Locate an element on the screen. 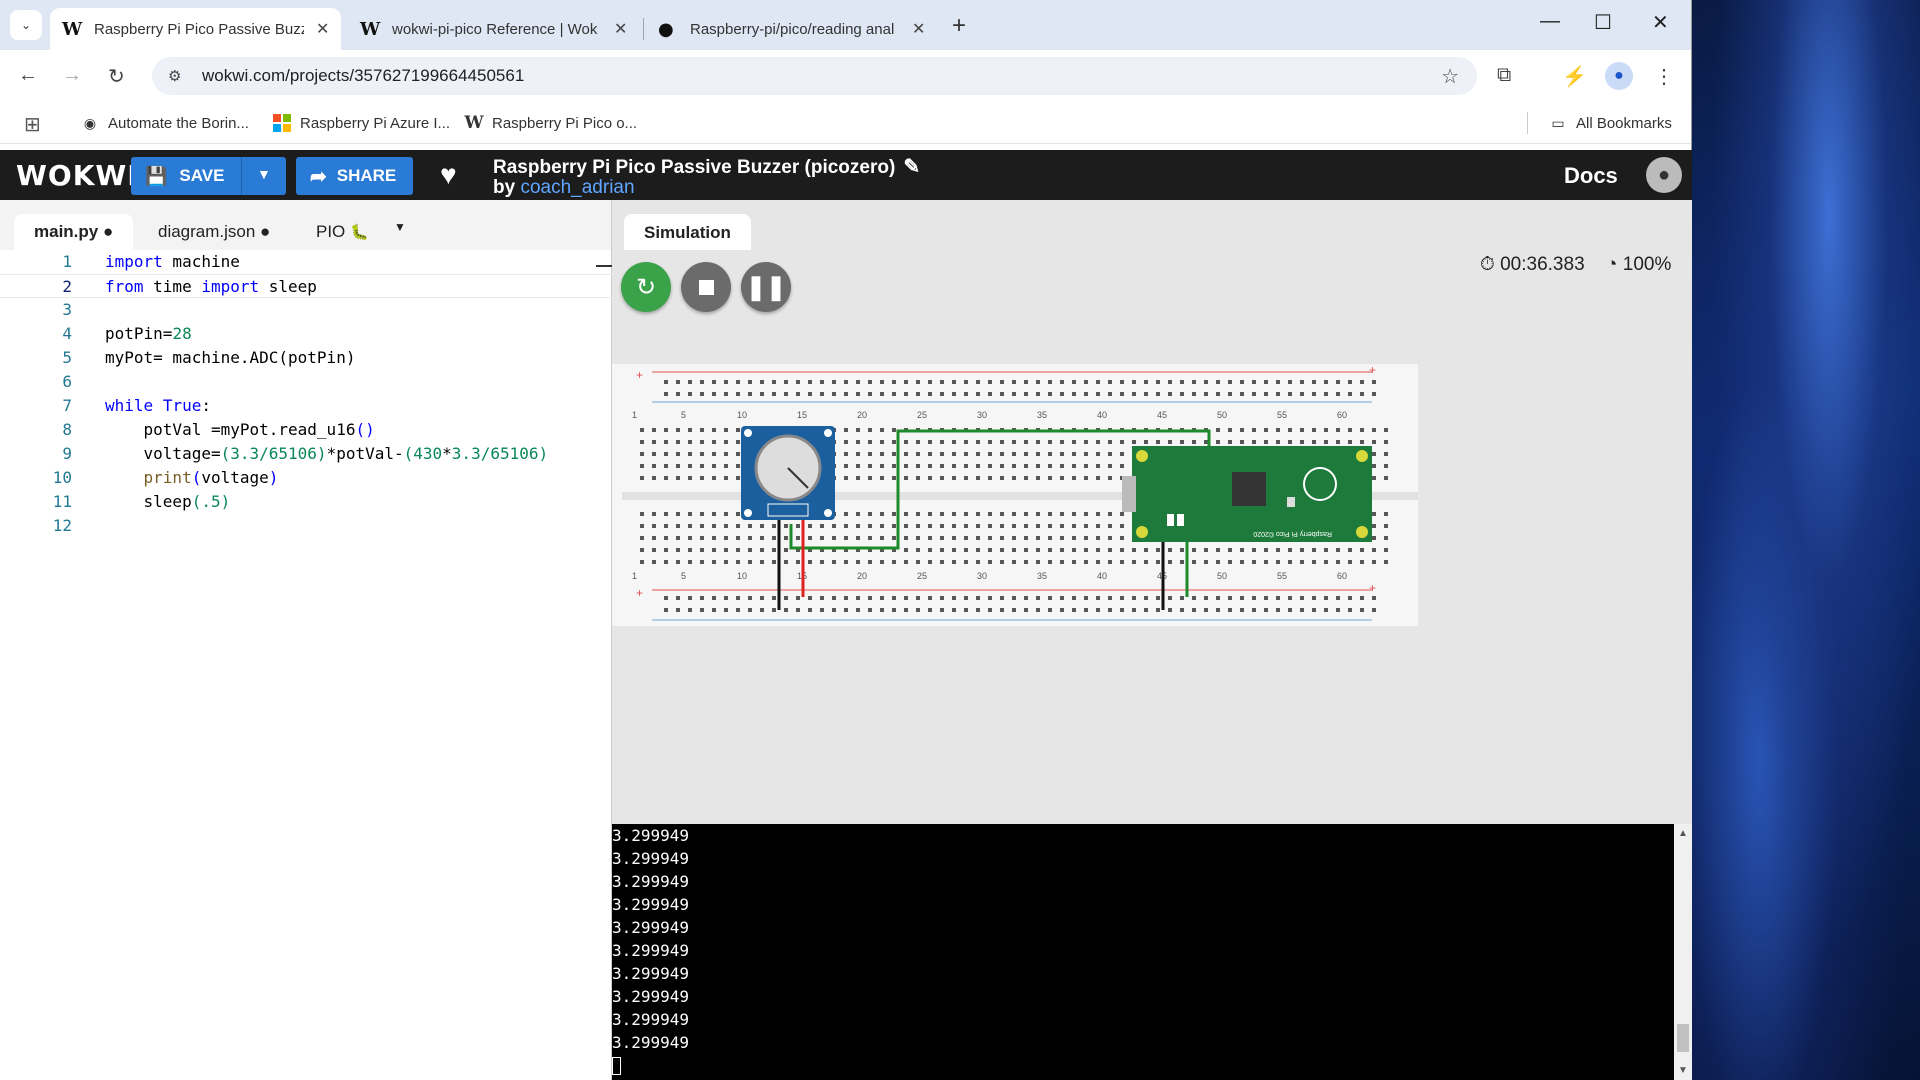 The height and width of the screenshot is (1080, 1920). tab-pio: PIO 🐛 is located at coordinates (342, 232).